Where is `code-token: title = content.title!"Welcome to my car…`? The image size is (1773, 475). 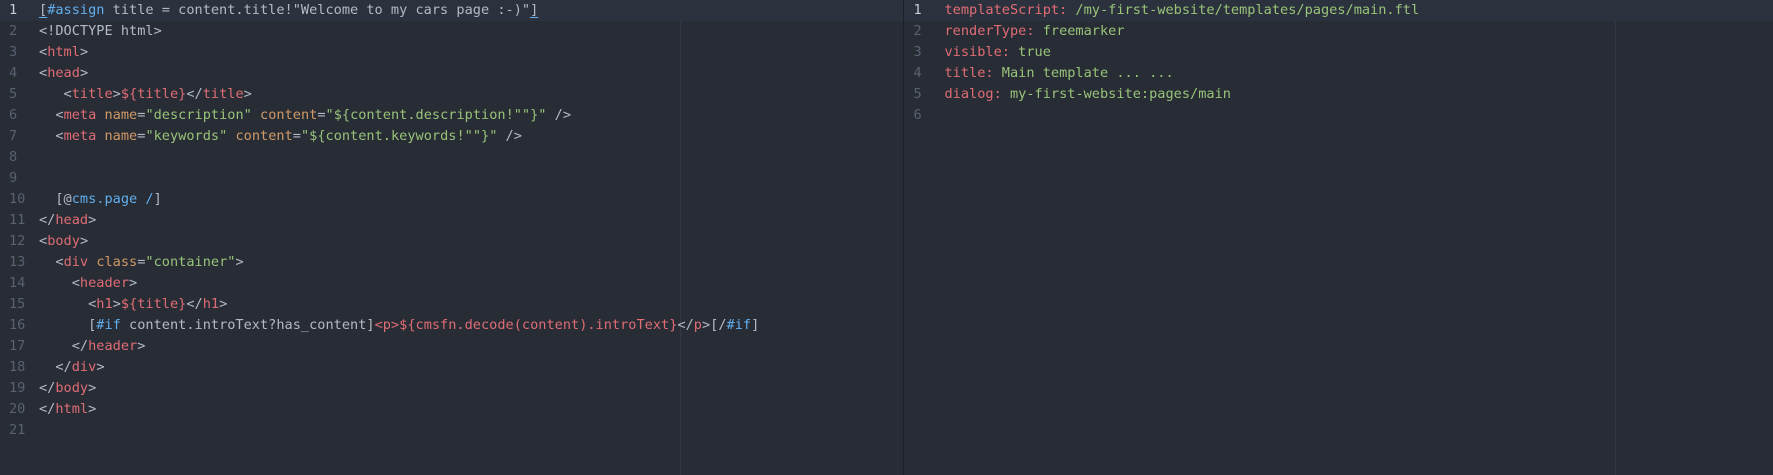
code-token: title = content.title!"Welcome to my car… is located at coordinates (317, 10).